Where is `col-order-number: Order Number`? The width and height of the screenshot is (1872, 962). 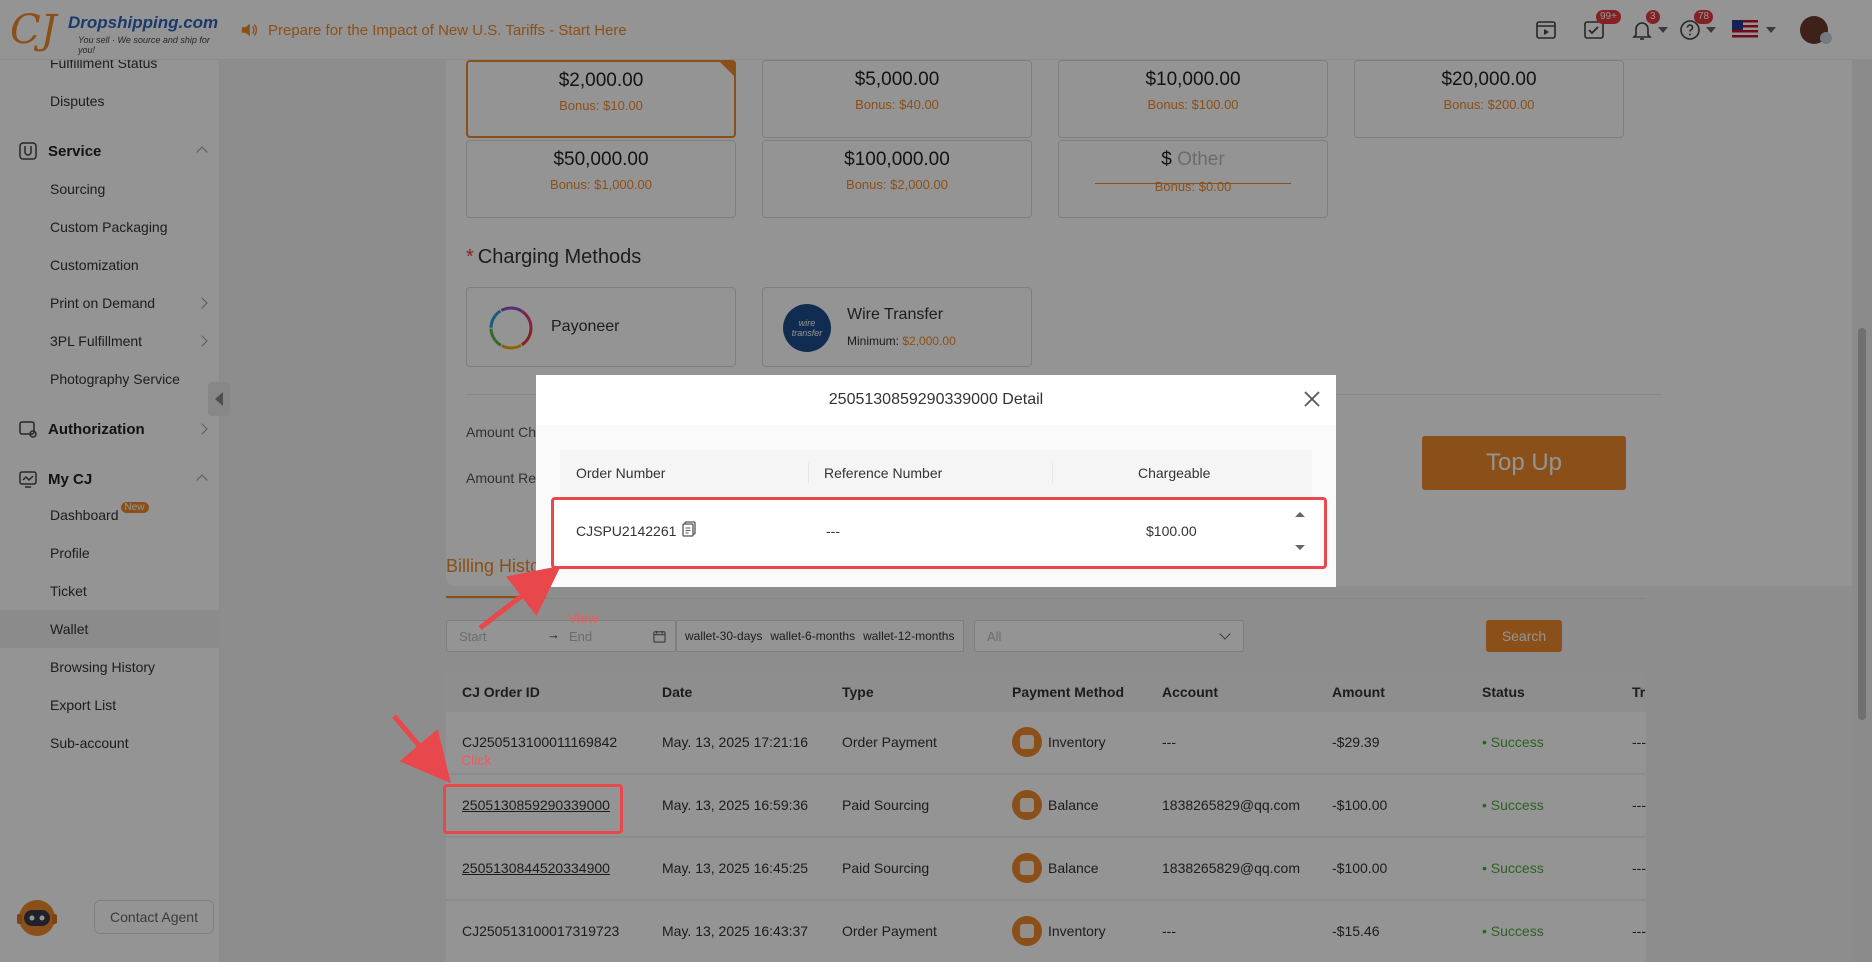 col-order-number: Order Number is located at coordinates (621, 473).